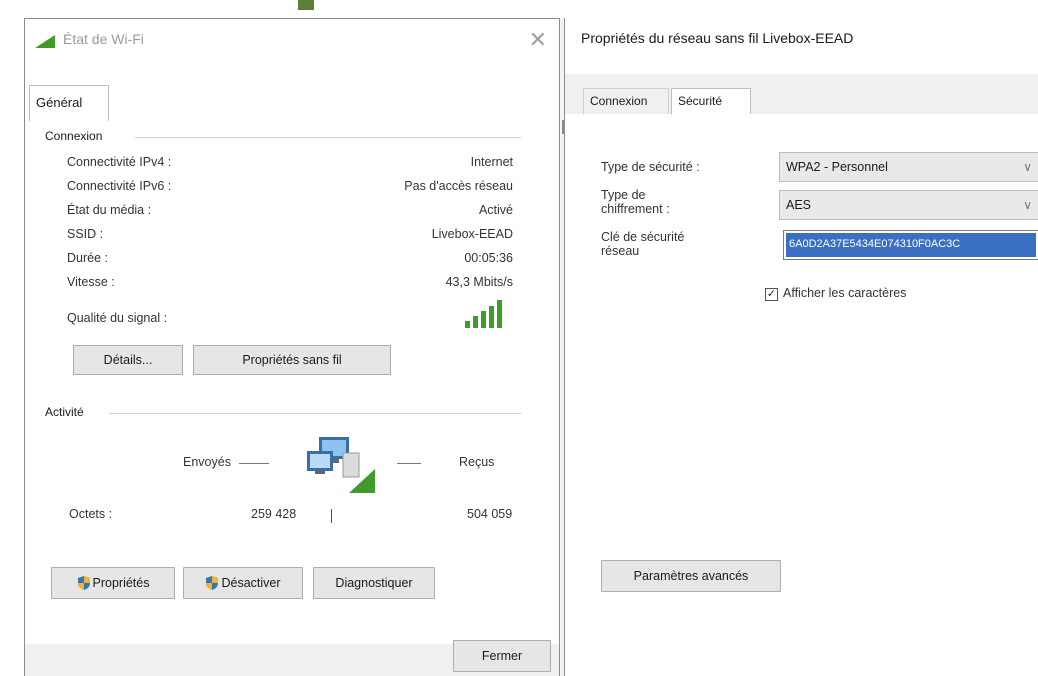 The height and width of the screenshot is (676, 1038). I want to click on ipv4-label: Connectivité IPv4 :, so click(119, 162).